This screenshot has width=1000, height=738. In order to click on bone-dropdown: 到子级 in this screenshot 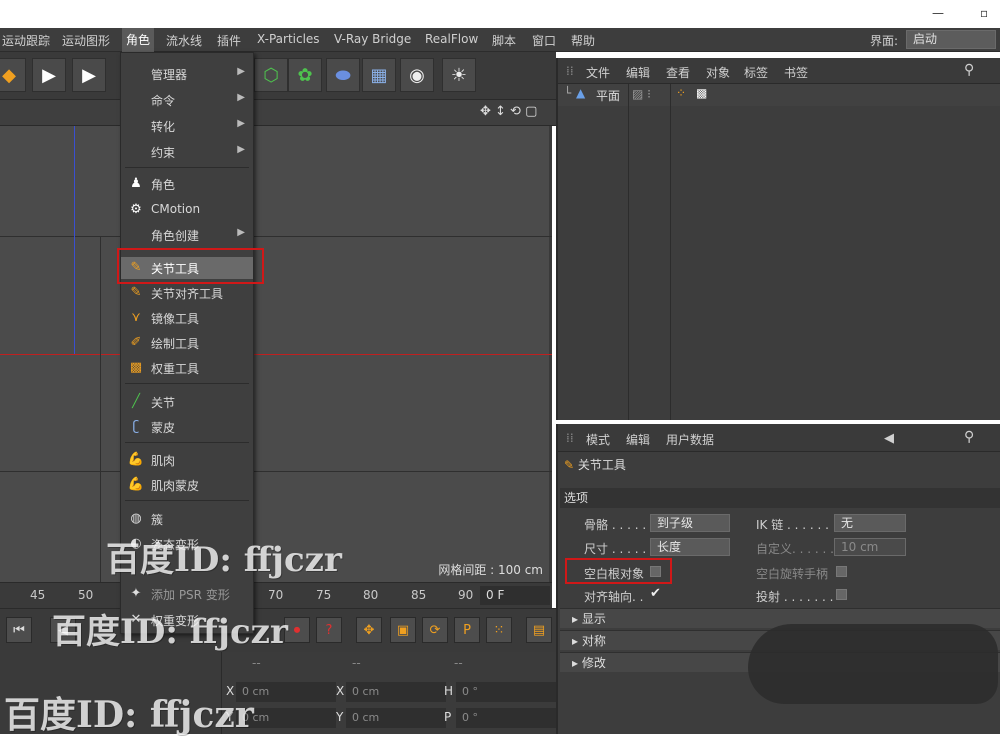, I will do `click(690, 523)`.